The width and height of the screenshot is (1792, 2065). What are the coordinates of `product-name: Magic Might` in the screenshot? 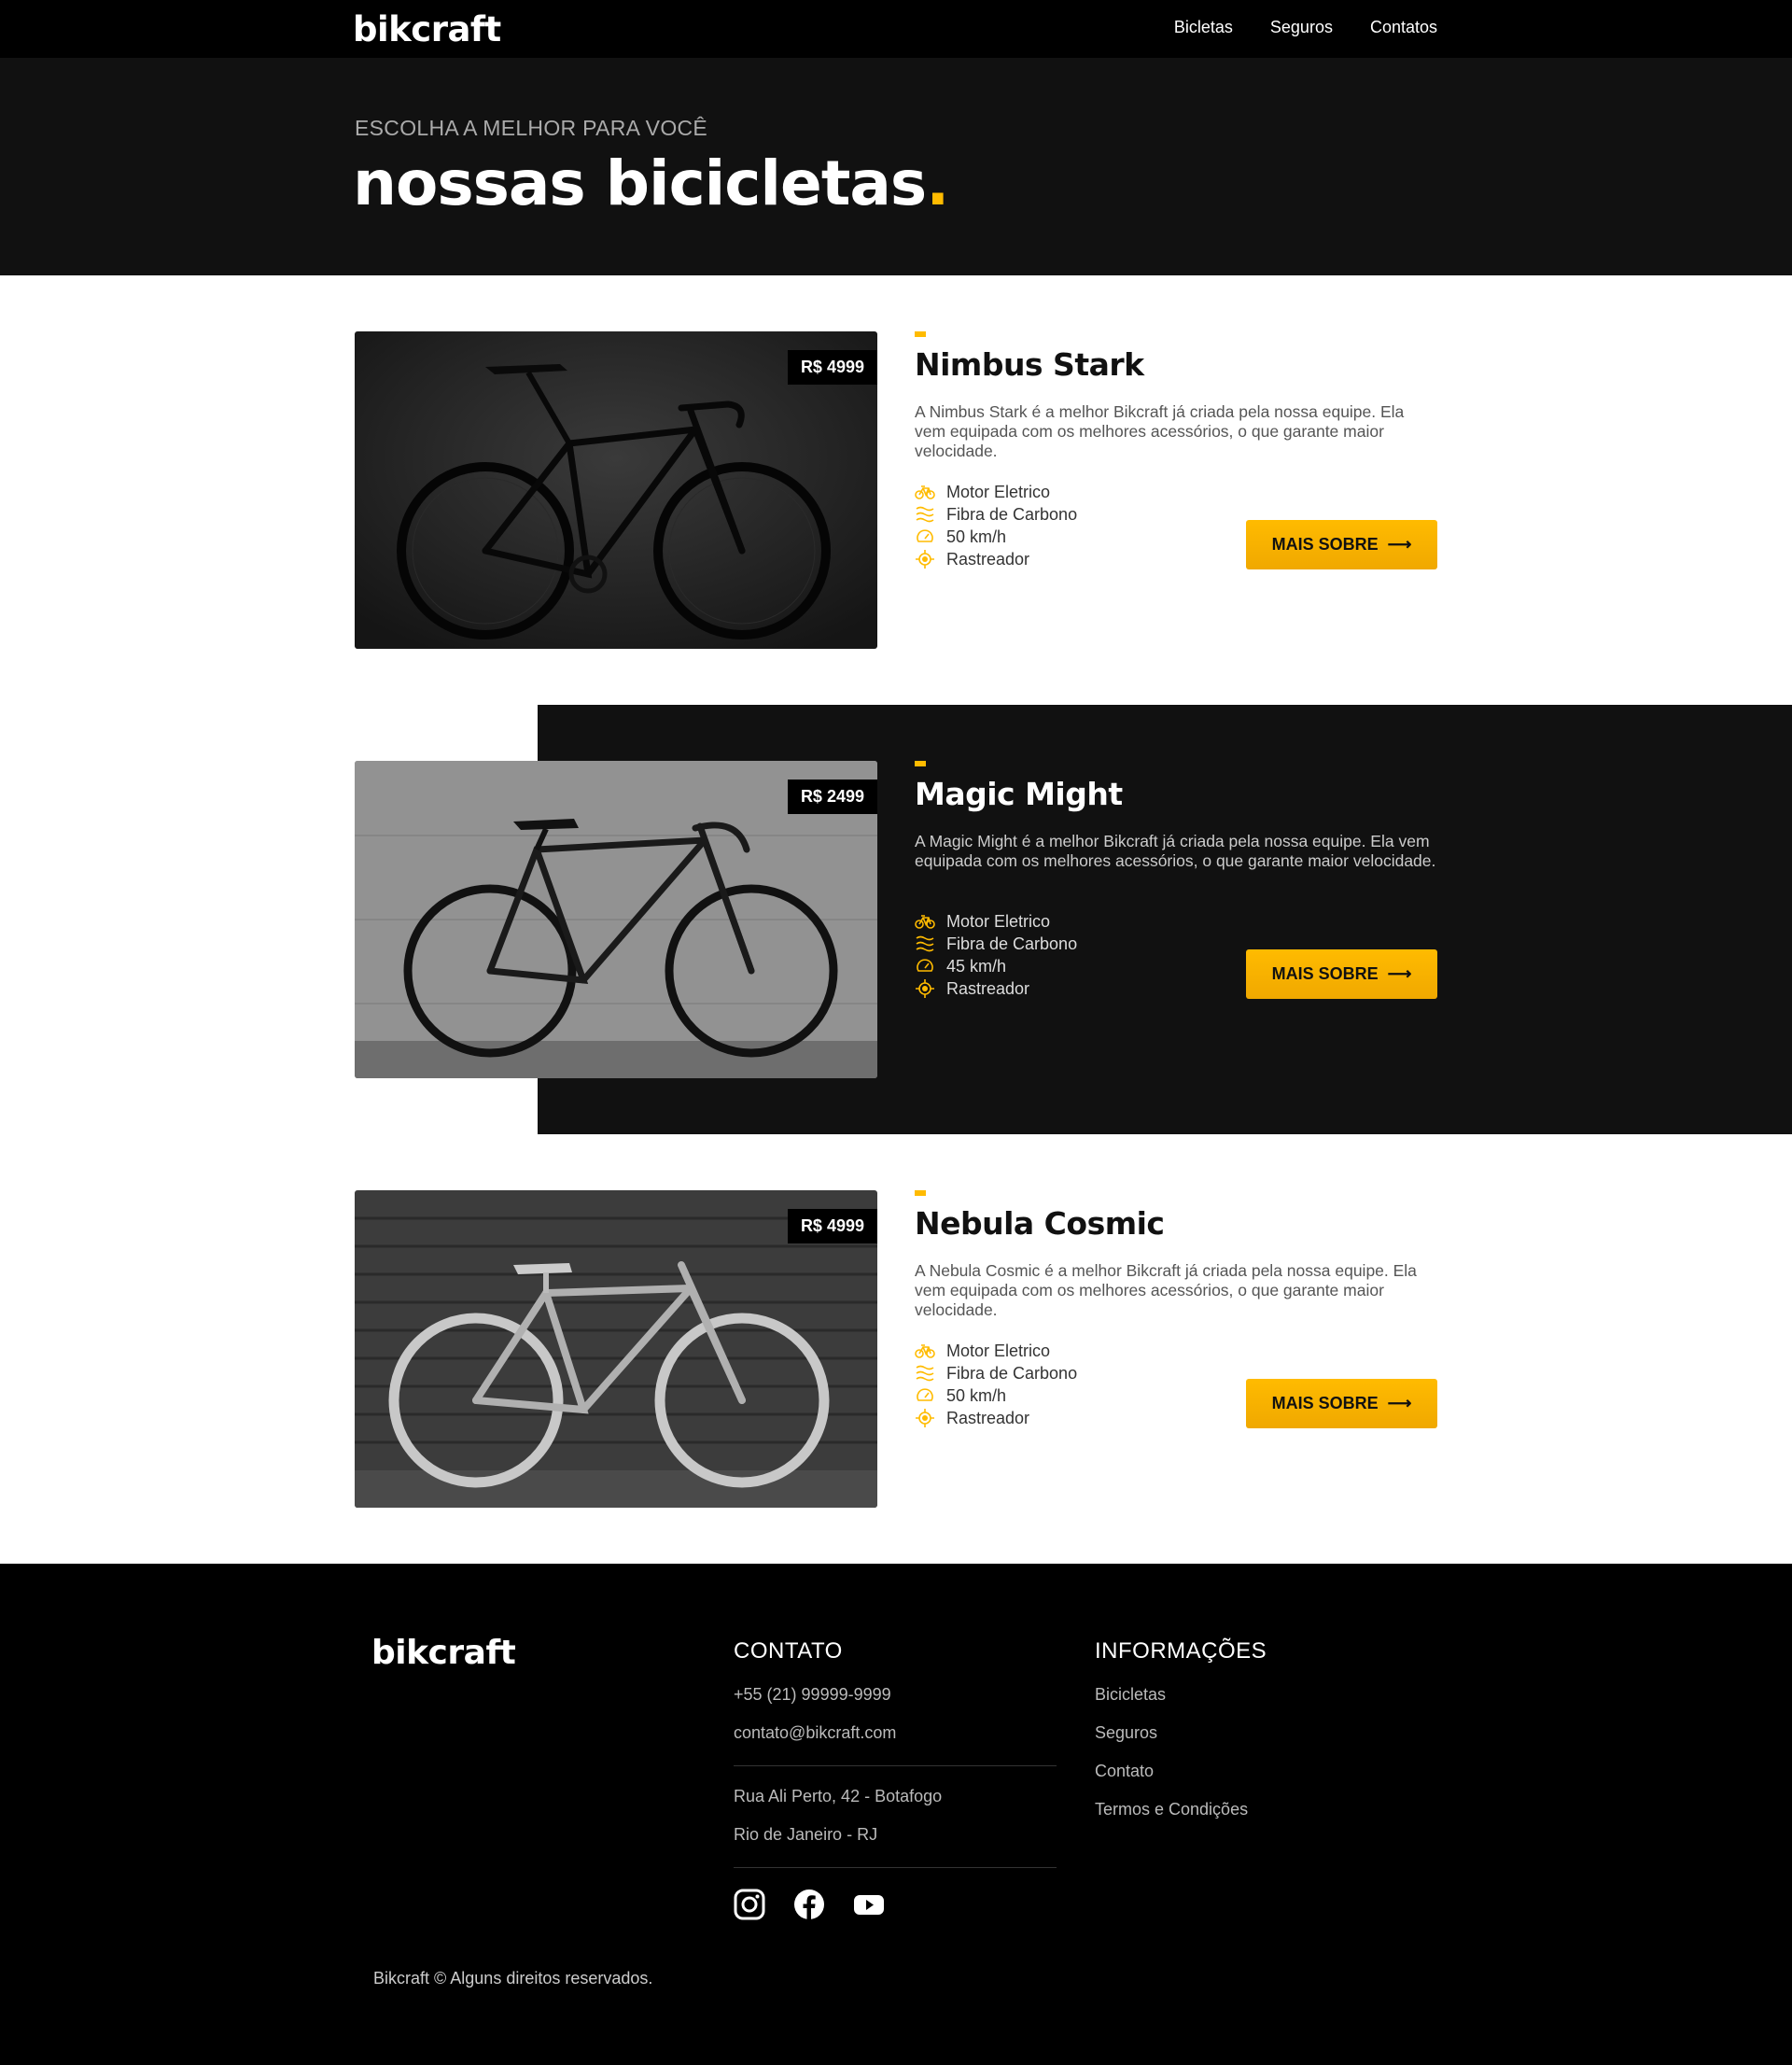 It's located at (1019, 794).